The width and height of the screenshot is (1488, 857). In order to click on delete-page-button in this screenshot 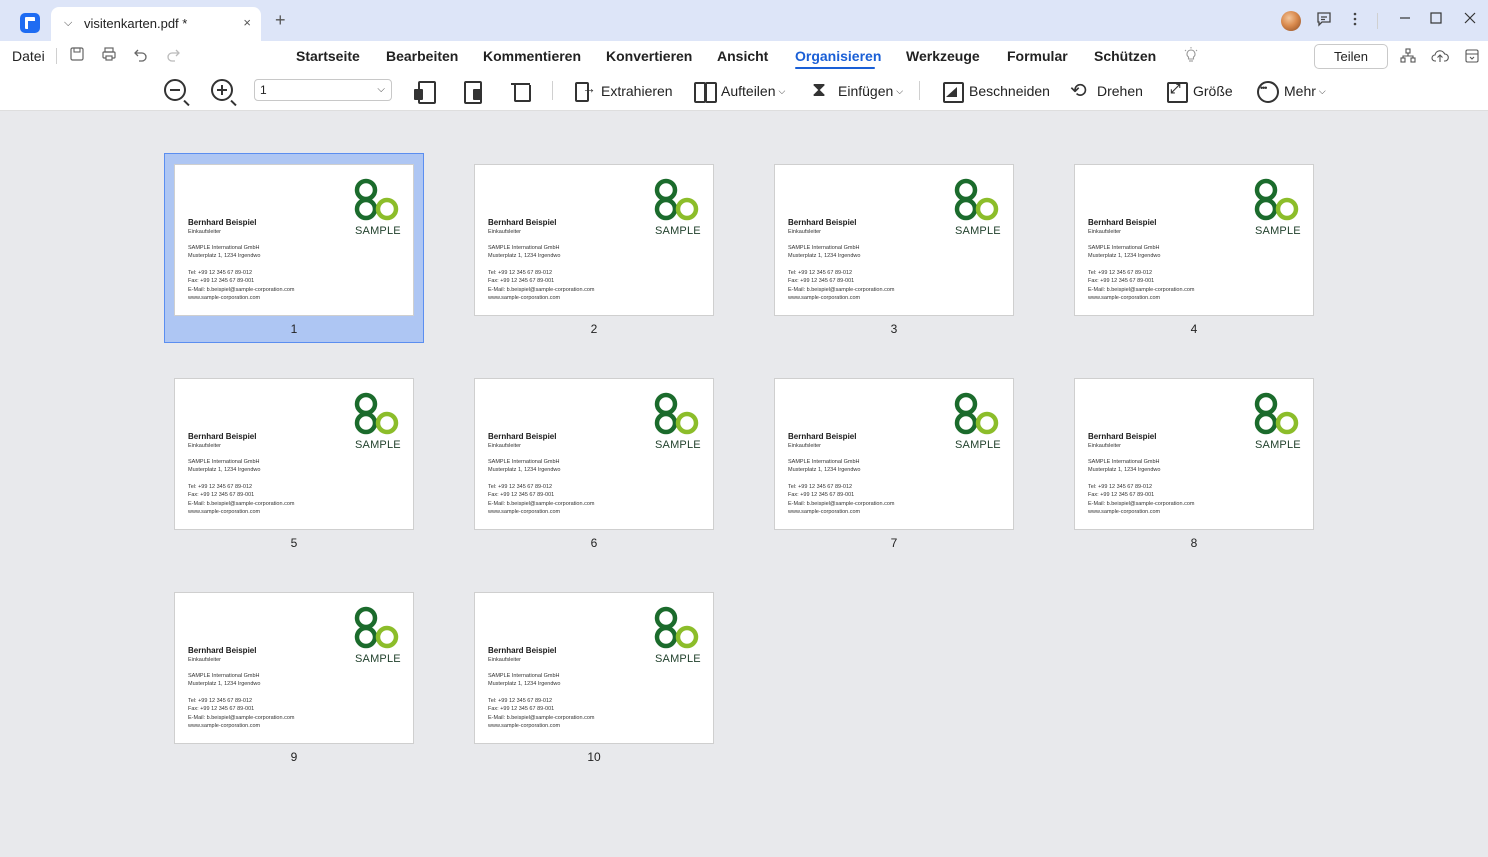, I will do `click(521, 91)`.